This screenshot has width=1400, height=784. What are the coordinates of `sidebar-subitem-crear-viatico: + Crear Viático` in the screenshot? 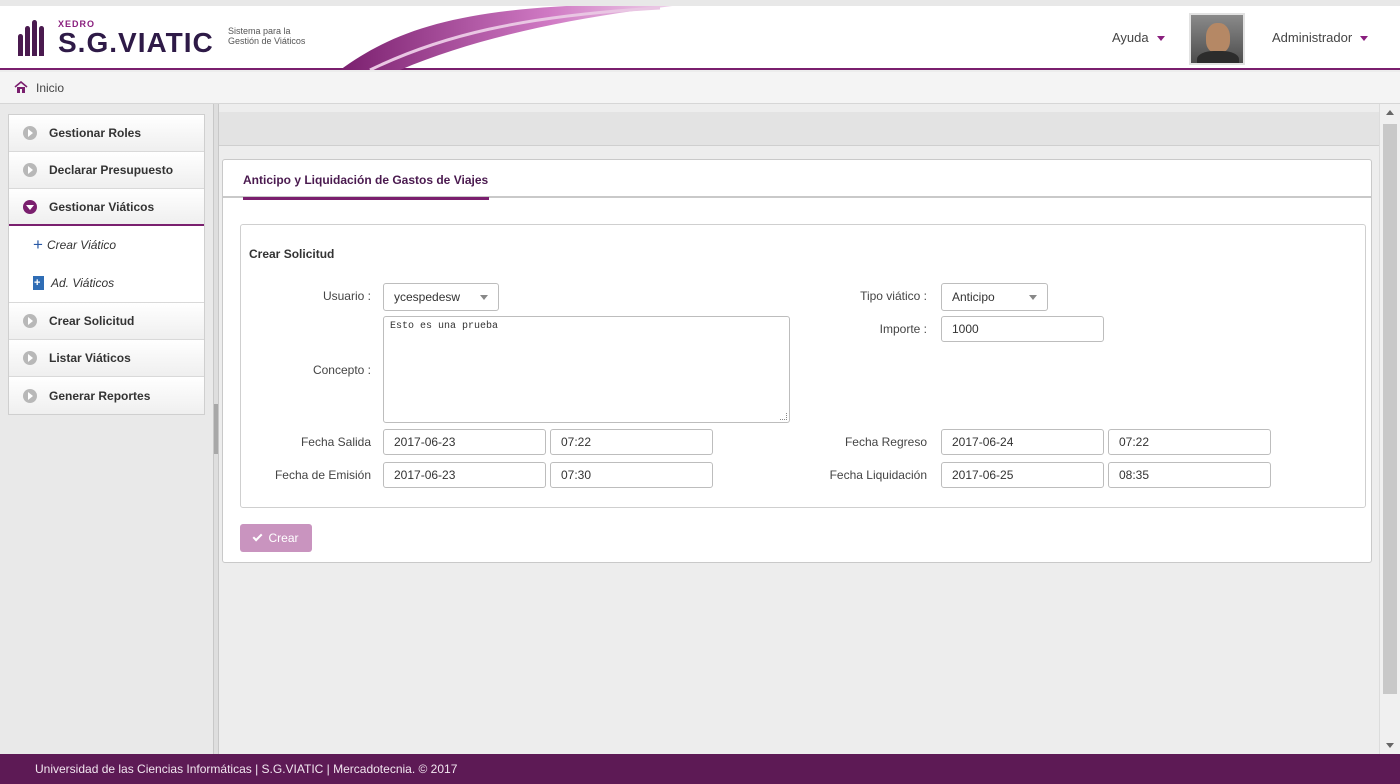 It's located at (106, 245).